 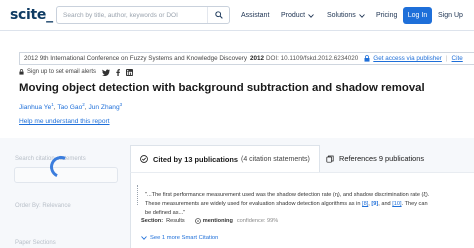 I want to click on nav-product: Product, so click(x=297, y=15).